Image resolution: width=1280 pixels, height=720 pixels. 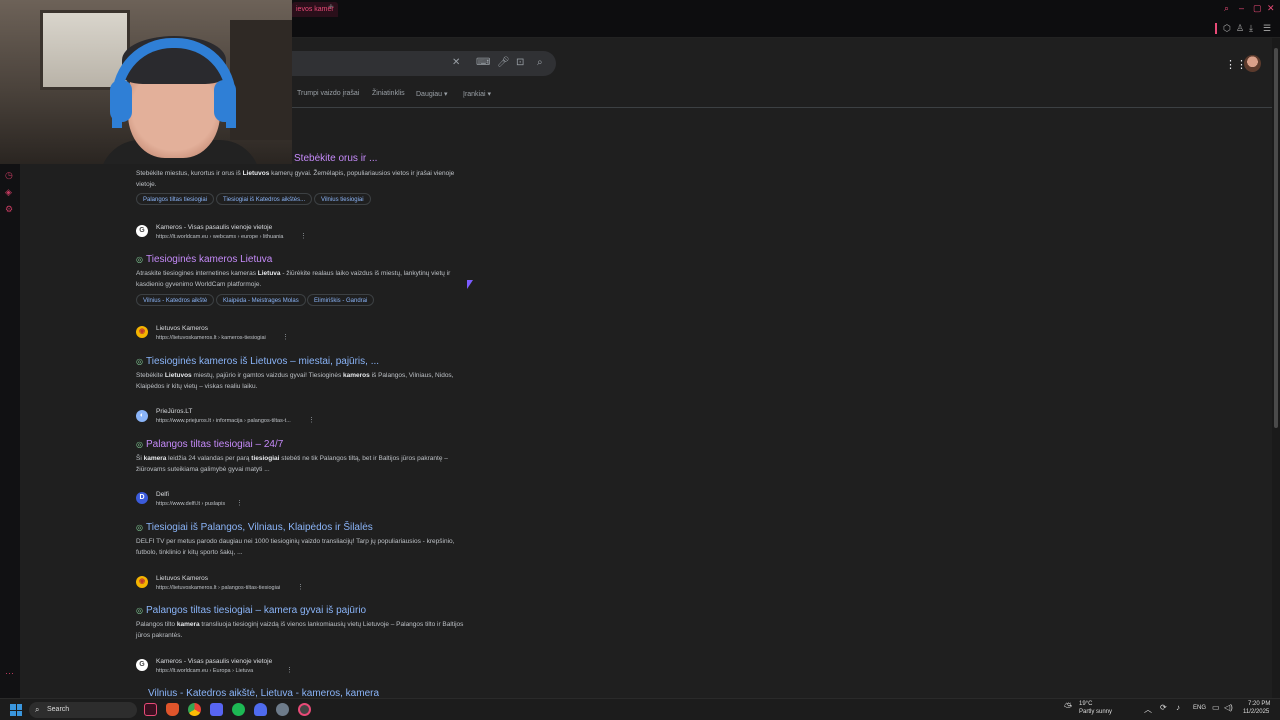 I want to click on headset-earcup-left, so click(x=121, y=101).